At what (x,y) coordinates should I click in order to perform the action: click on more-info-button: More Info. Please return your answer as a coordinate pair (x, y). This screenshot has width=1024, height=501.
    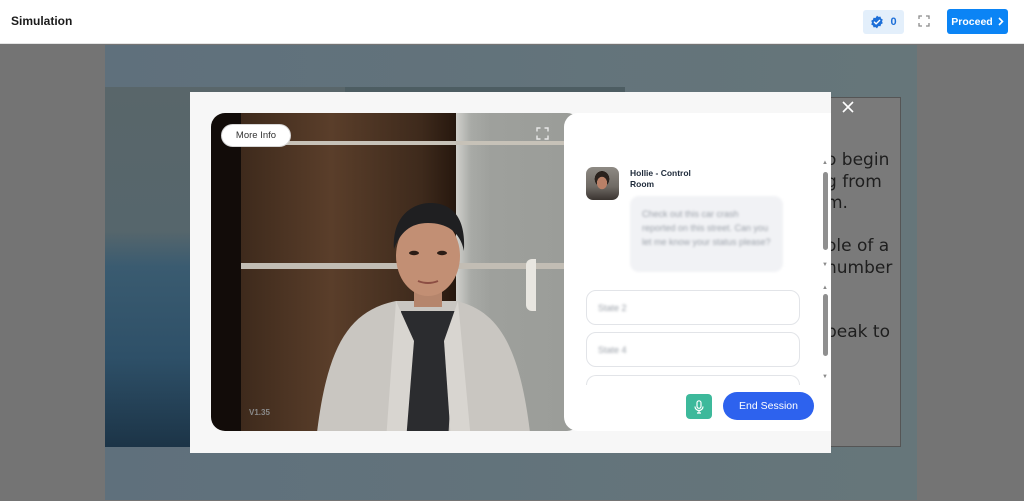
    Looking at the image, I should click on (256, 135).